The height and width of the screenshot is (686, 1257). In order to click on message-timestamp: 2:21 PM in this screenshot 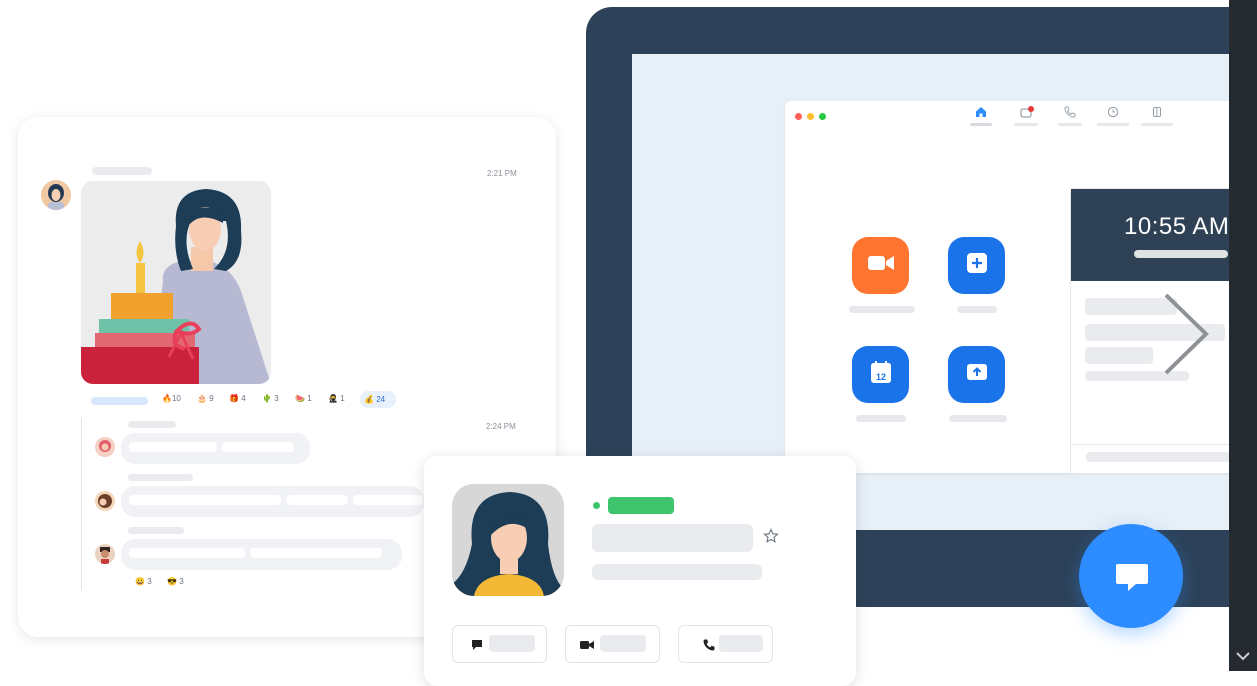, I will do `click(502, 173)`.